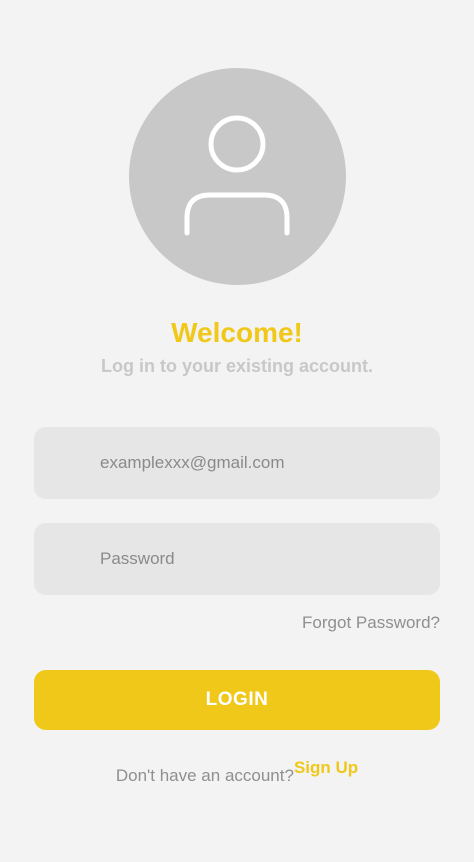 The image size is (474, 862). Describe the element at coordinates (326, 767) in the screenshot. I see `signup-link: Sign Up` at that location.